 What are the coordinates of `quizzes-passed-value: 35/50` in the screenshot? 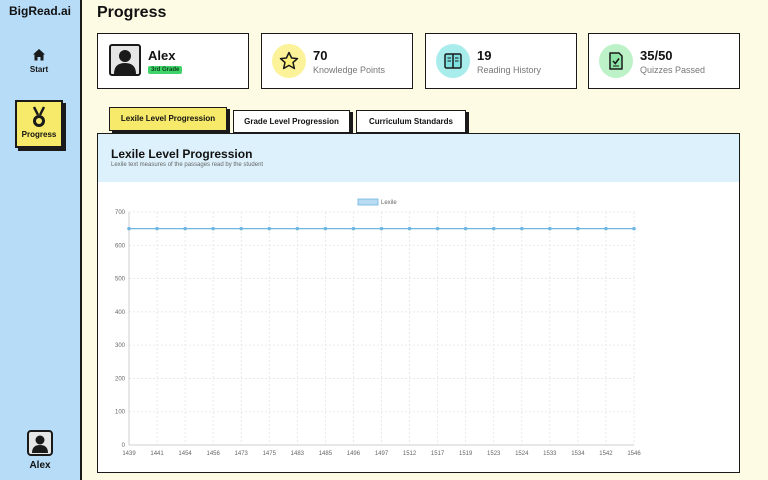 It's located at (656, 55).